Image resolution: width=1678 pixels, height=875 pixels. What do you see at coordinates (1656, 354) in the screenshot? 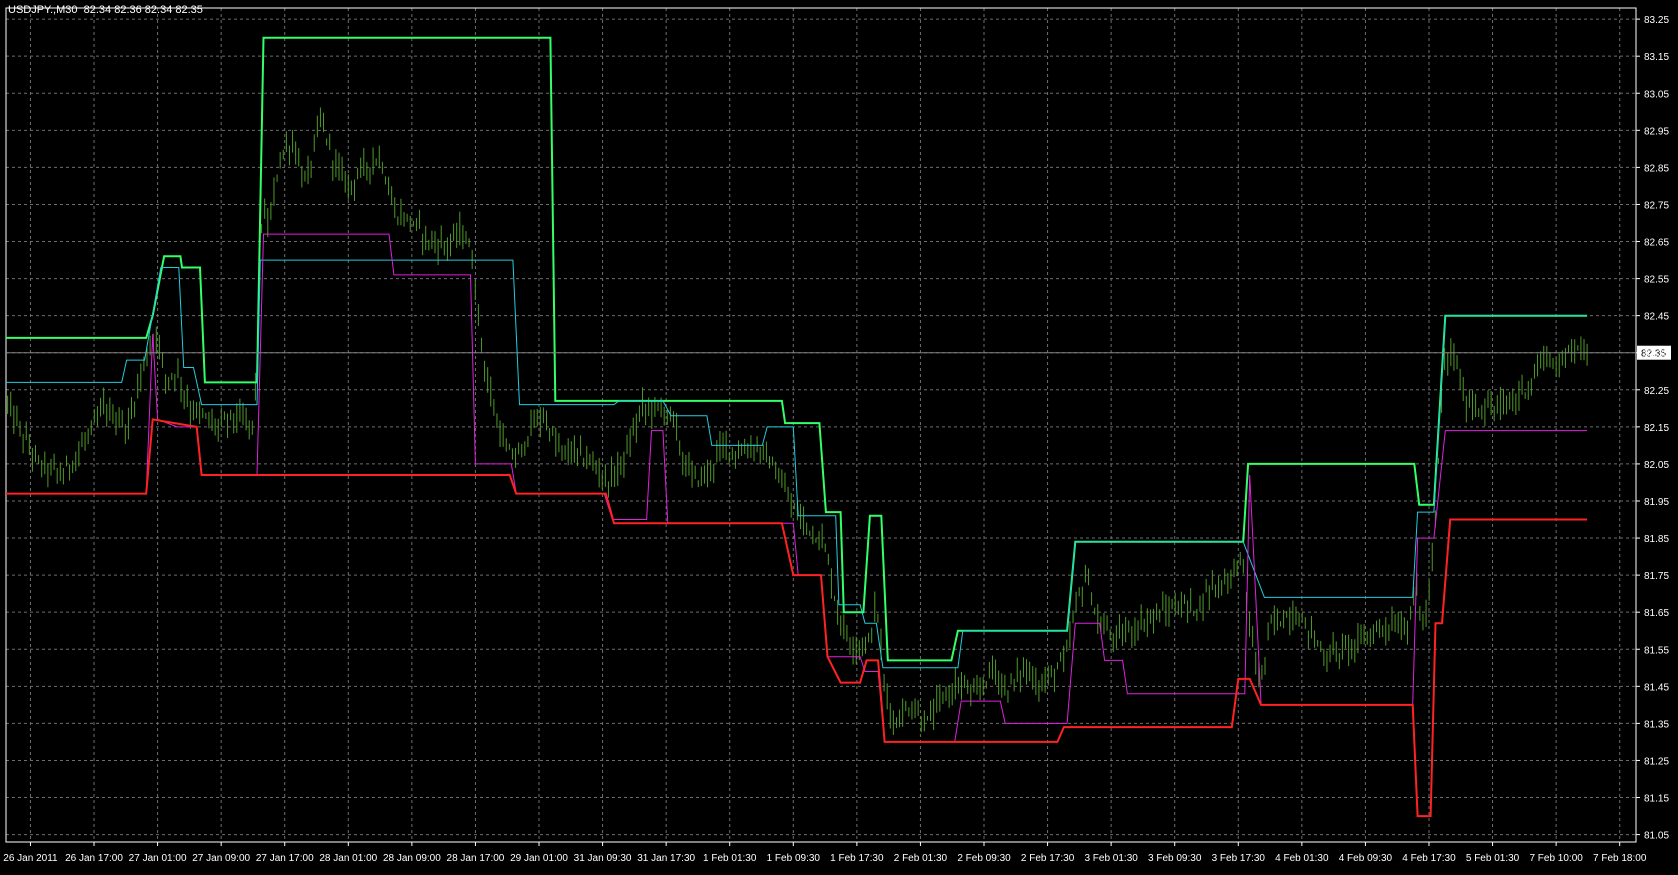
I see `y-tick-label: 82.35` at bounding box center [1656, 354].